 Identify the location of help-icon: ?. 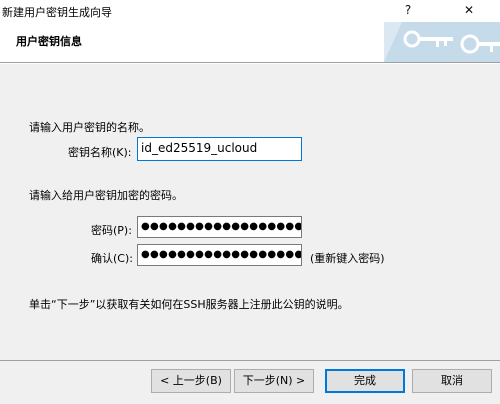
(408, 10).